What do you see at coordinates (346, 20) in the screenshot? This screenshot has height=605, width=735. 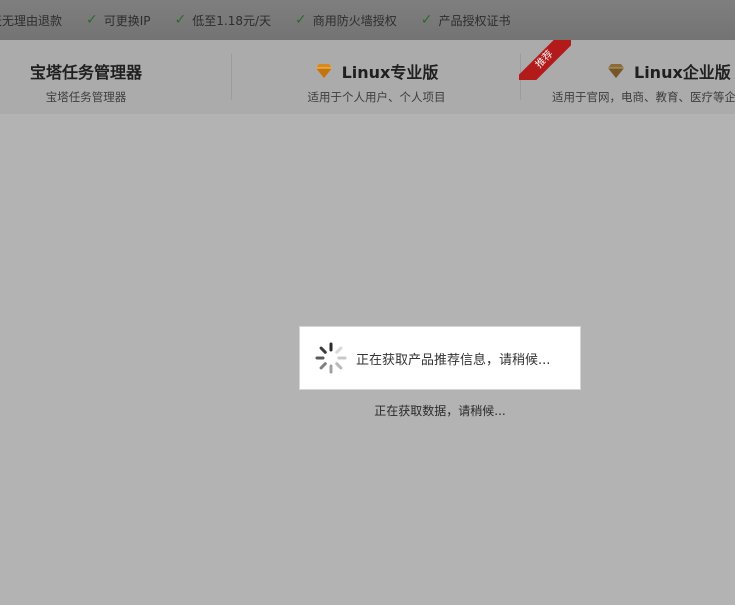 I see `feature-firewall: ✓ 商用防火墙授权` at bounding box center [346, 20].